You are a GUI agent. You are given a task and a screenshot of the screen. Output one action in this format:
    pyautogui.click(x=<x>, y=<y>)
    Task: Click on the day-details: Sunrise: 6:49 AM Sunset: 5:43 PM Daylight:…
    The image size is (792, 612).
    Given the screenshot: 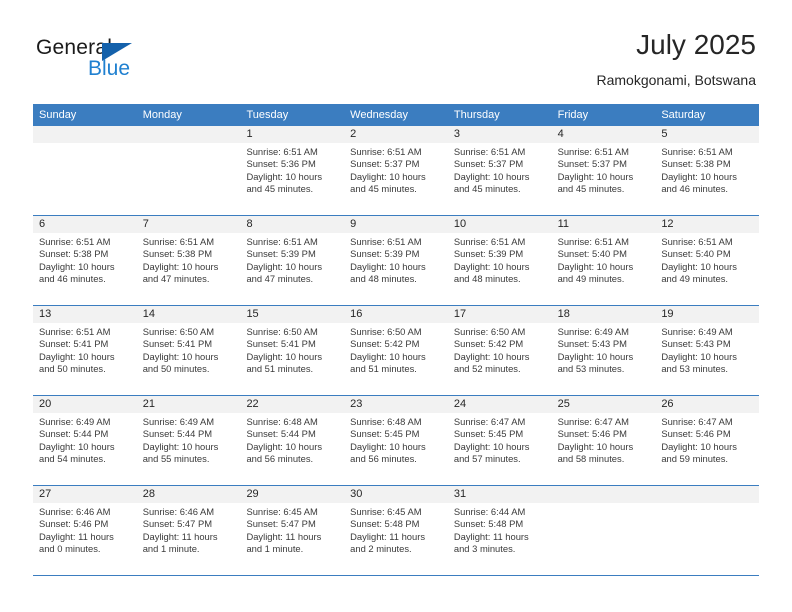 What is the action you would take?
    pyautogui.click(x=604, y=349)
    